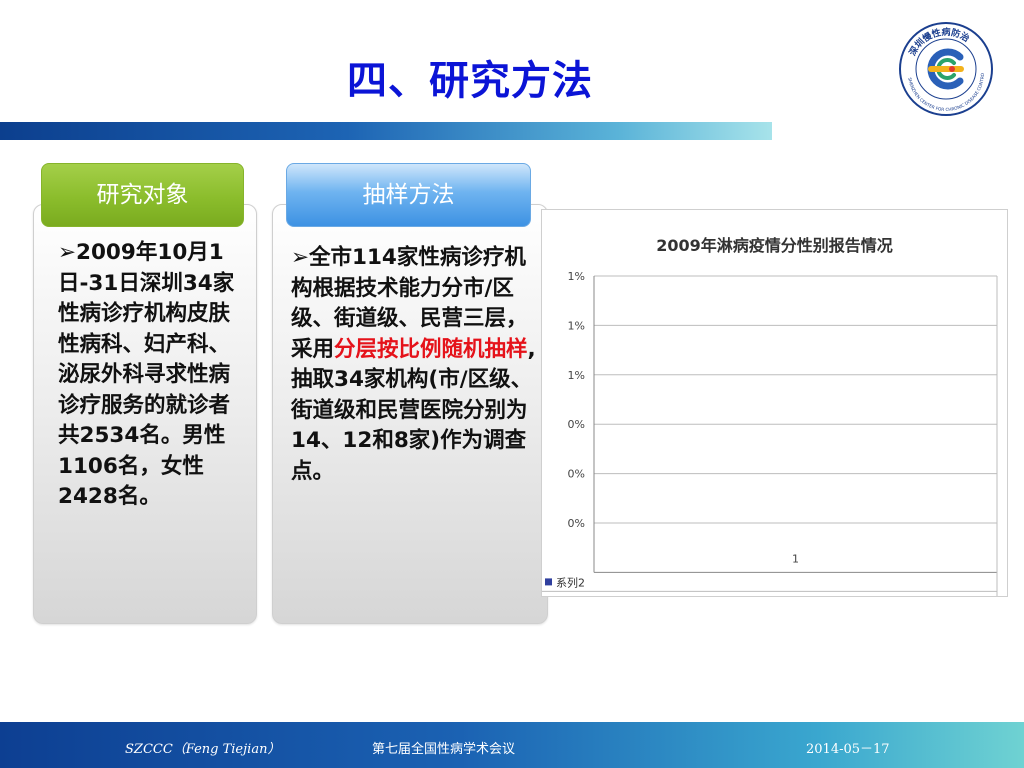  I want to click on footer-conference: 第七届全国性病学术会议, so click(444, 749).